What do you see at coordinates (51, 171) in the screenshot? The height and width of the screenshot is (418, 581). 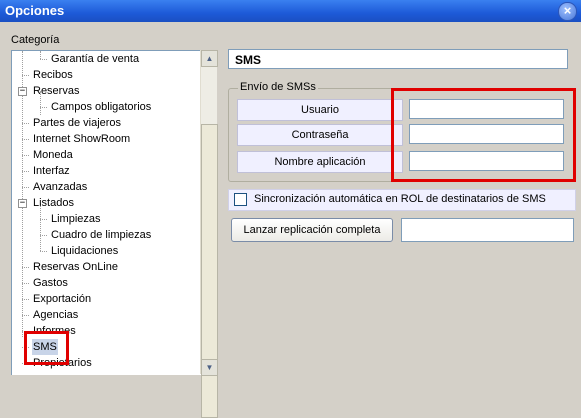 I see `tree-item-interfaz: Interfaz` at bounding box center [51, 171].